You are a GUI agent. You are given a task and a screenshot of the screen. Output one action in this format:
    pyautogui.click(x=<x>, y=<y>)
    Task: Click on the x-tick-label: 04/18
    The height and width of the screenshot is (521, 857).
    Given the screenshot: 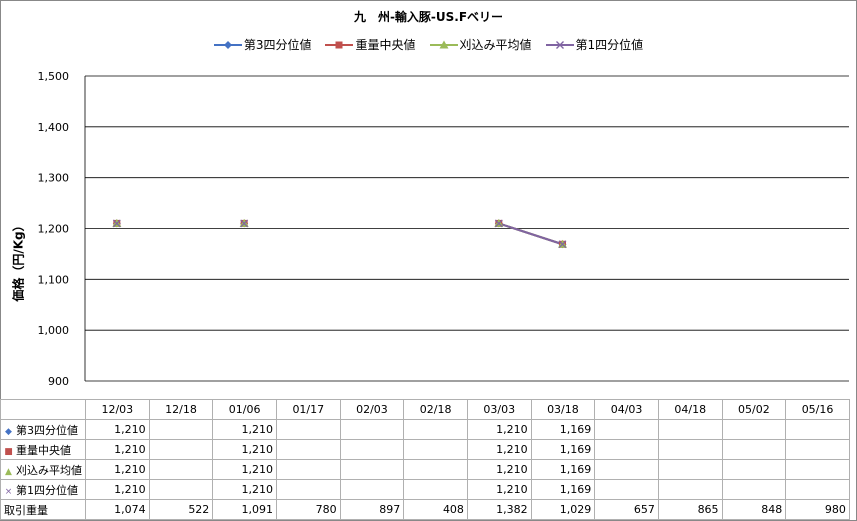 What is the action you would take?
    pyautogui.click(x=690, y=409)
    